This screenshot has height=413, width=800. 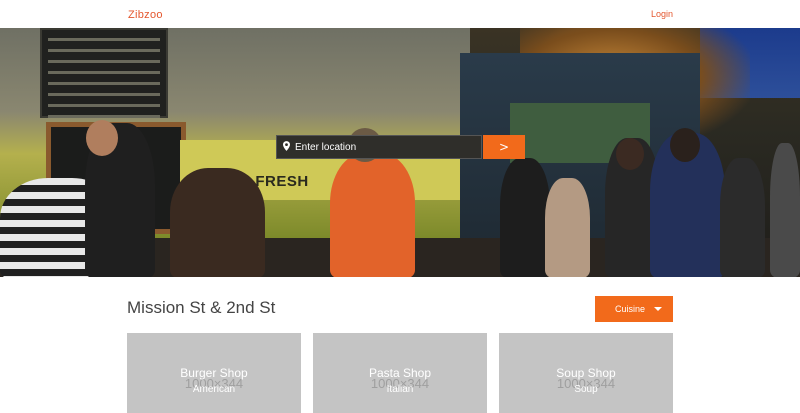 What do you see at coordinates (286, 146) in the screenshot?
I see `map-pin-icon` at bounding box center [286, 146].